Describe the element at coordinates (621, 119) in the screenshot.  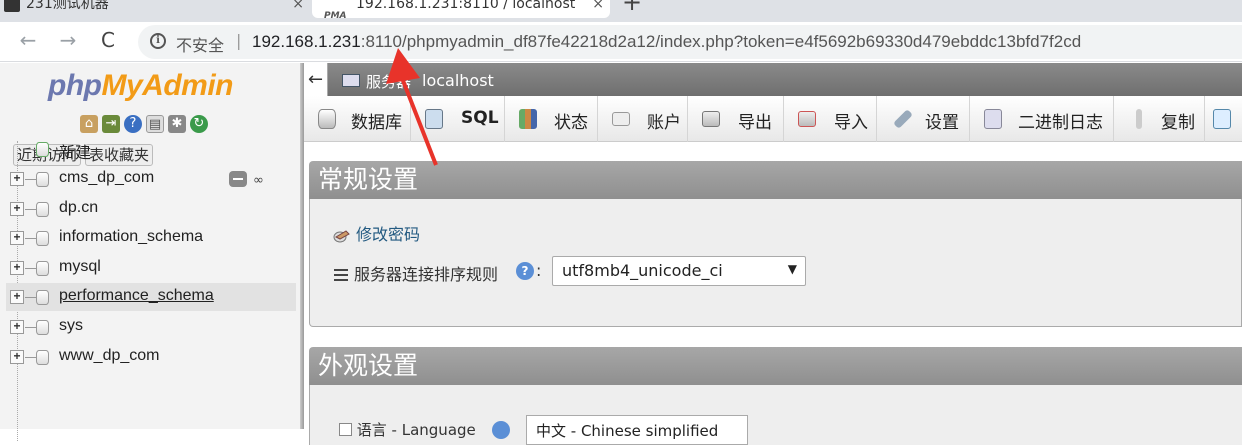
I see `accounts-icon` at that location.